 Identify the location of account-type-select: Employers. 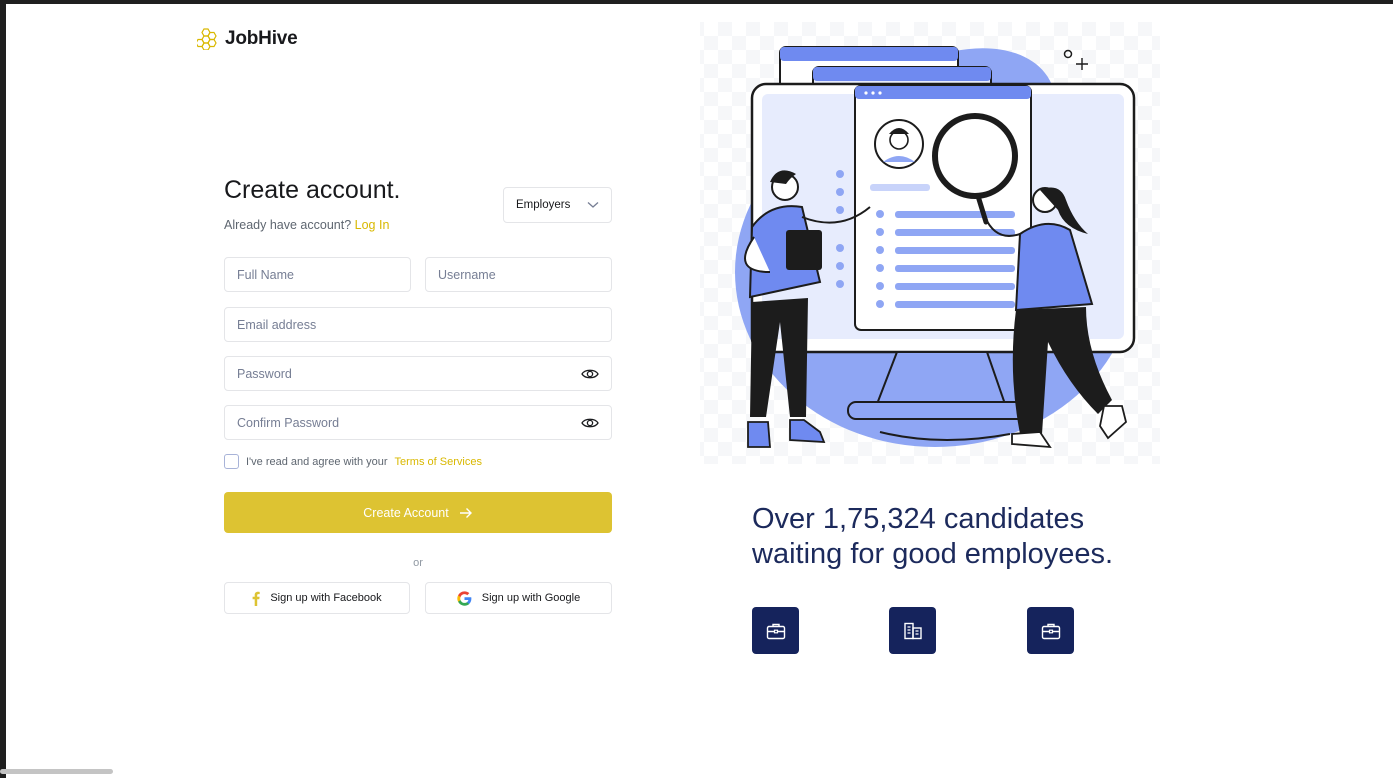
(557, 205).